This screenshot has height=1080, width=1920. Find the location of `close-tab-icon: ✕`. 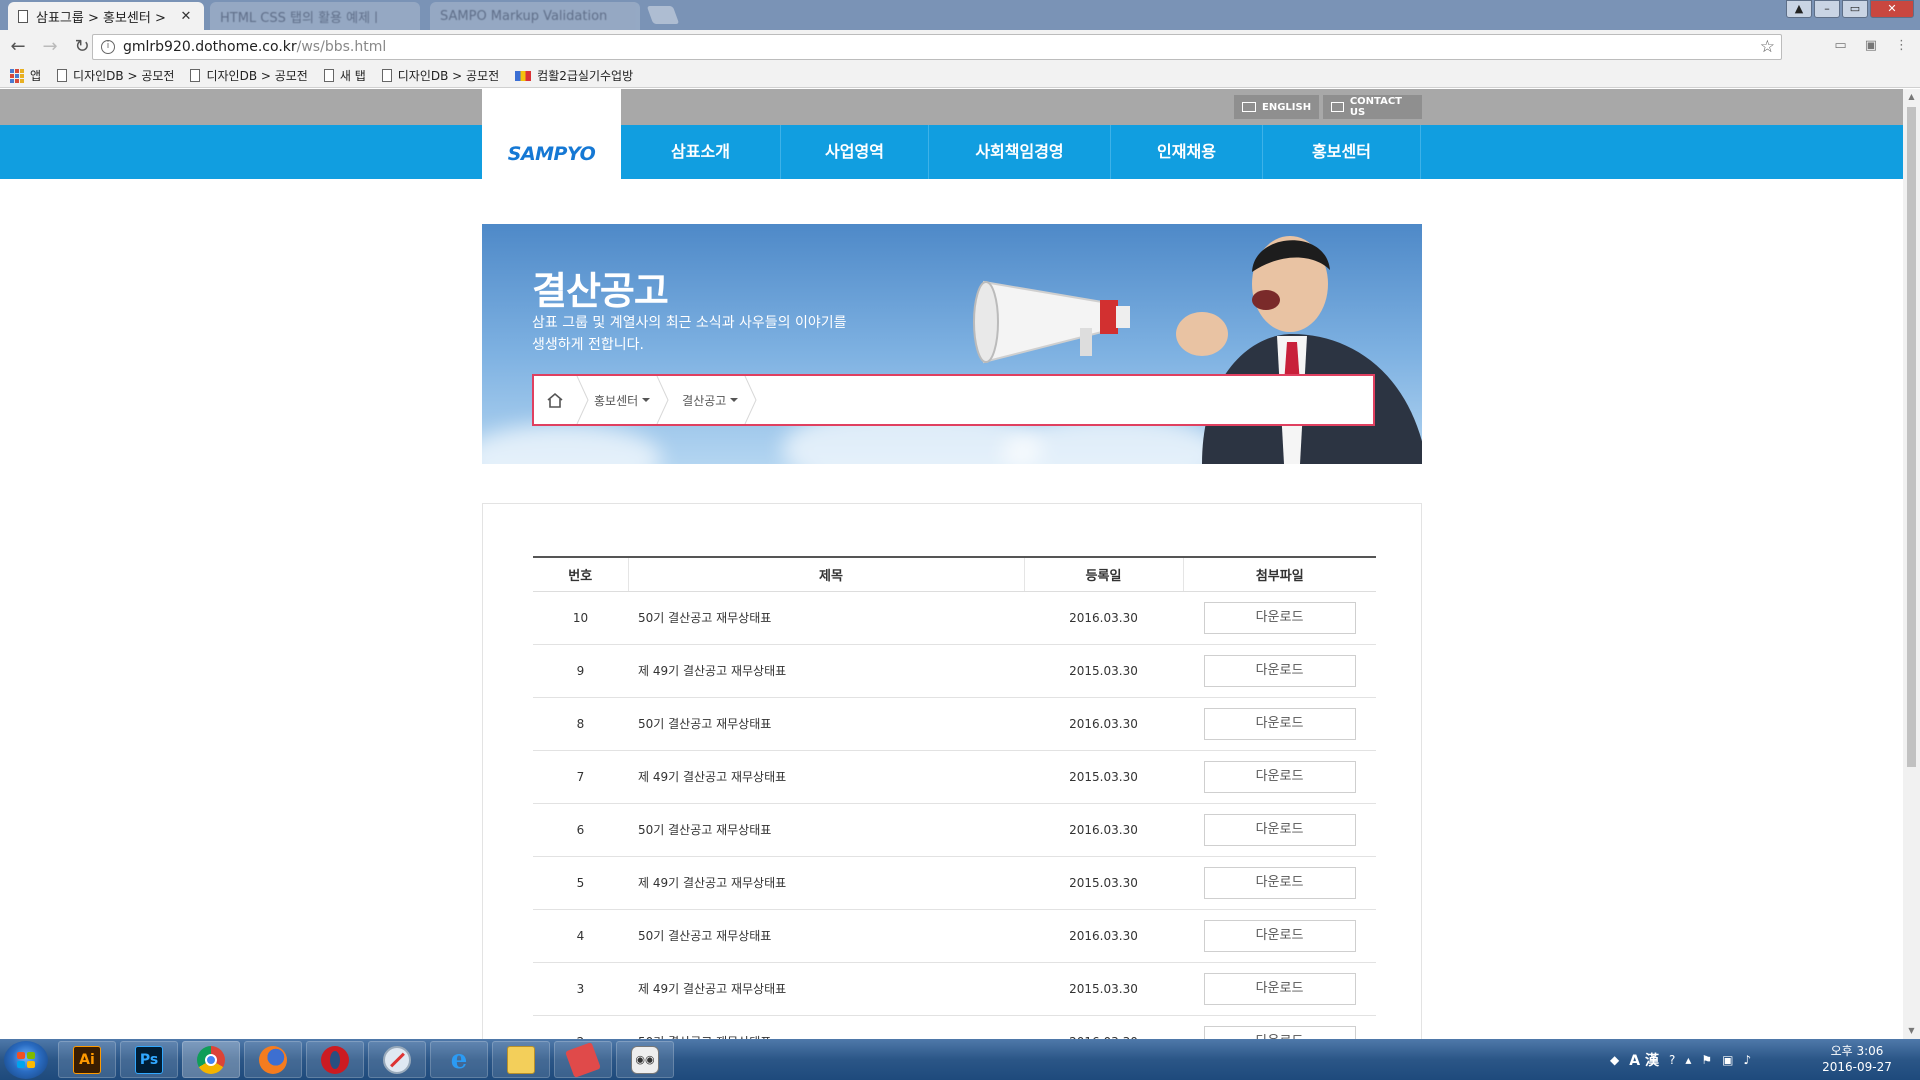

close-tab-icon: ✕ is located at coordinates (186, 16).